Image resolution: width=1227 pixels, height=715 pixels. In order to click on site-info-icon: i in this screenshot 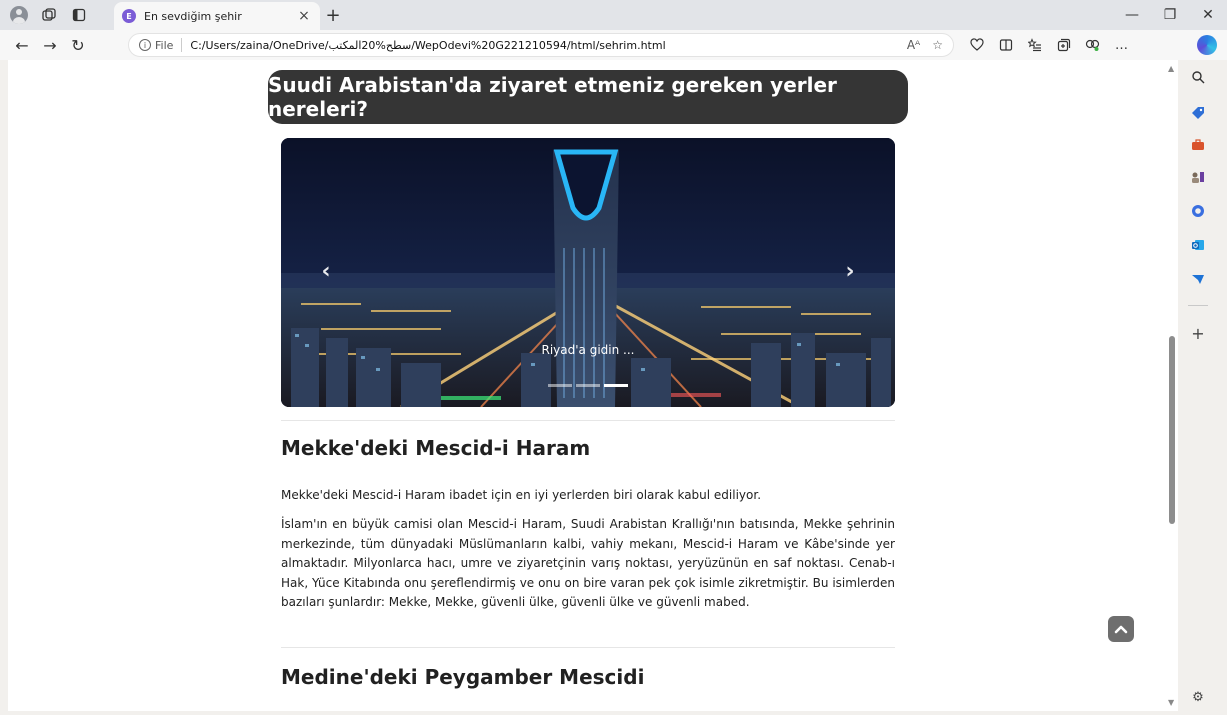, I will do `click(145, 45)`.